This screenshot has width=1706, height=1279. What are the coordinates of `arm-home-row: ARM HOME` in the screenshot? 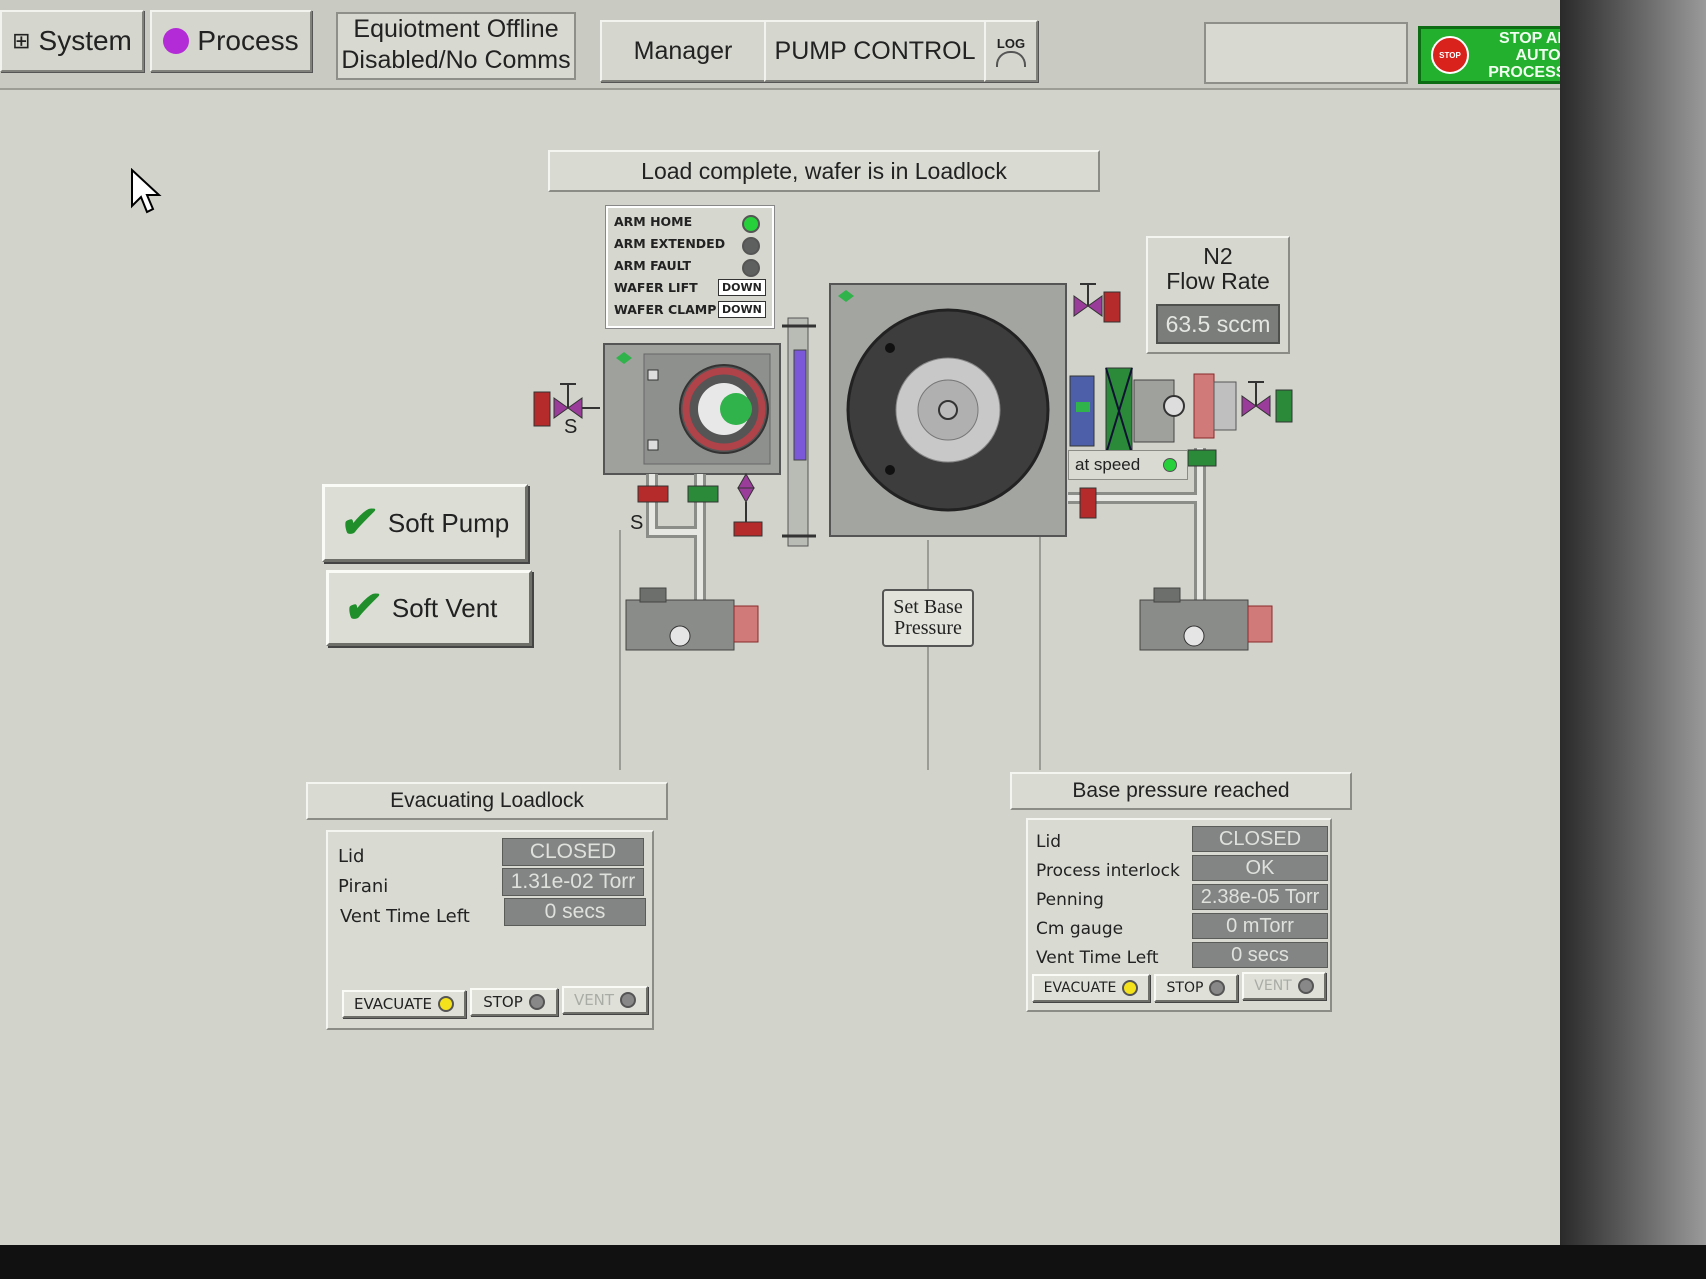 It's located at (653, 221).